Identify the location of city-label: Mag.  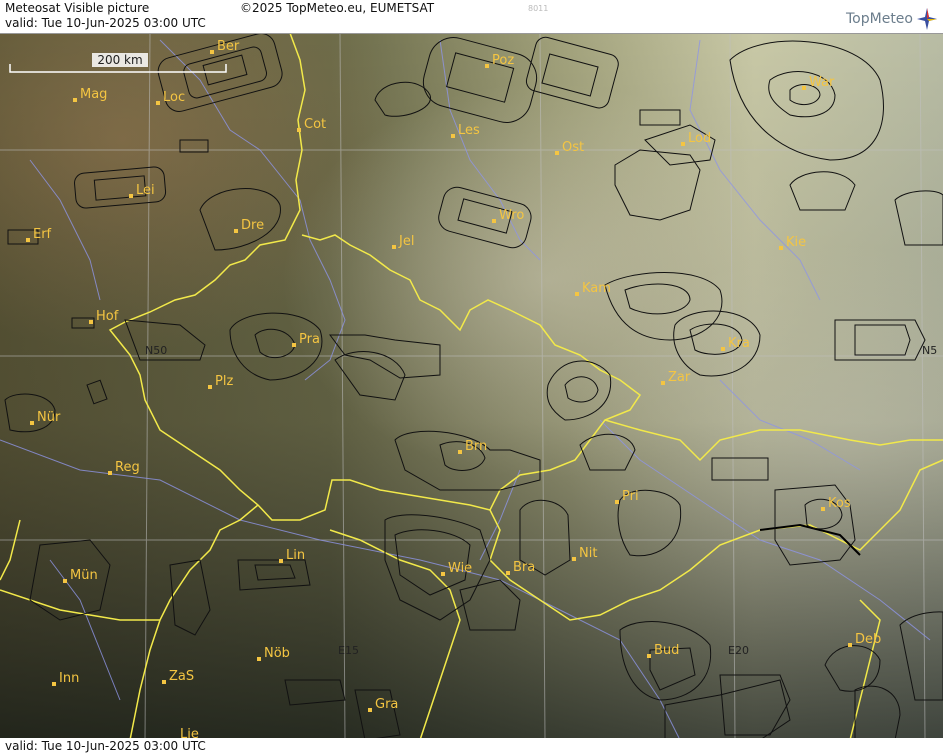
(93, 94).